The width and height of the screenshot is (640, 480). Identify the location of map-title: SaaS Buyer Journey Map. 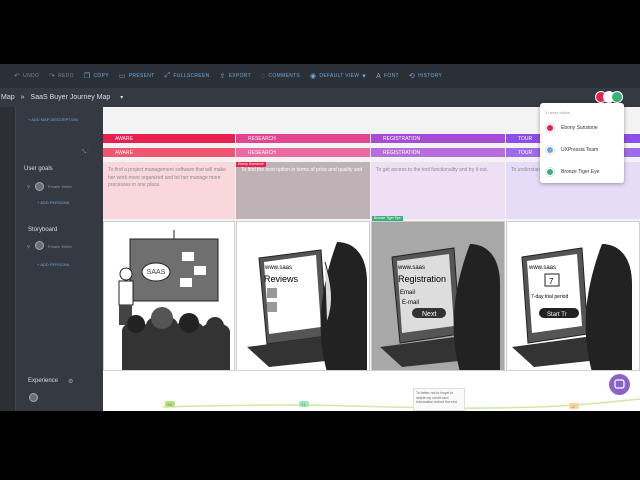
(71, 97).